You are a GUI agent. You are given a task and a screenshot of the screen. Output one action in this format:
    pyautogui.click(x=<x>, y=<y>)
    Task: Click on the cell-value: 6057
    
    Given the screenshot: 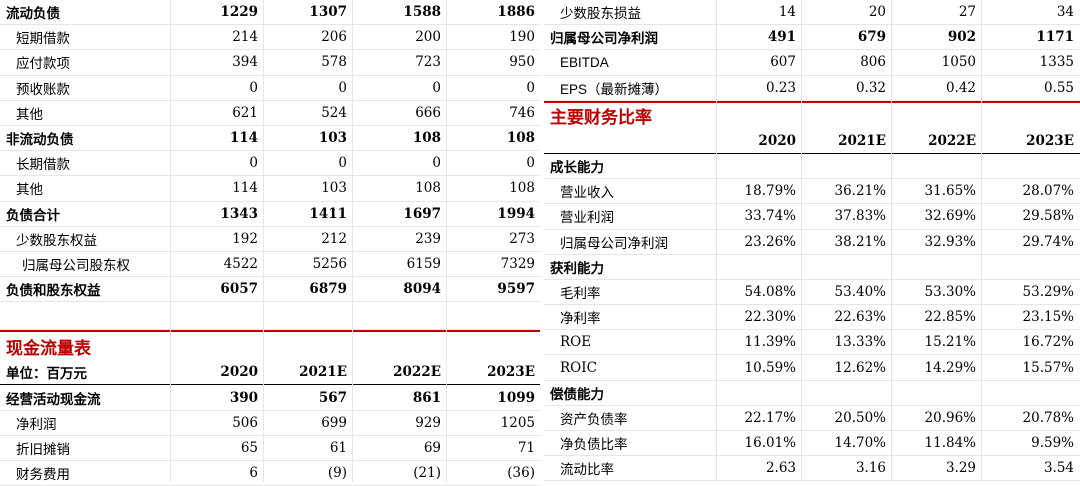 What is the action you would take?
    pyautogui.click(x=239, y=289)
    